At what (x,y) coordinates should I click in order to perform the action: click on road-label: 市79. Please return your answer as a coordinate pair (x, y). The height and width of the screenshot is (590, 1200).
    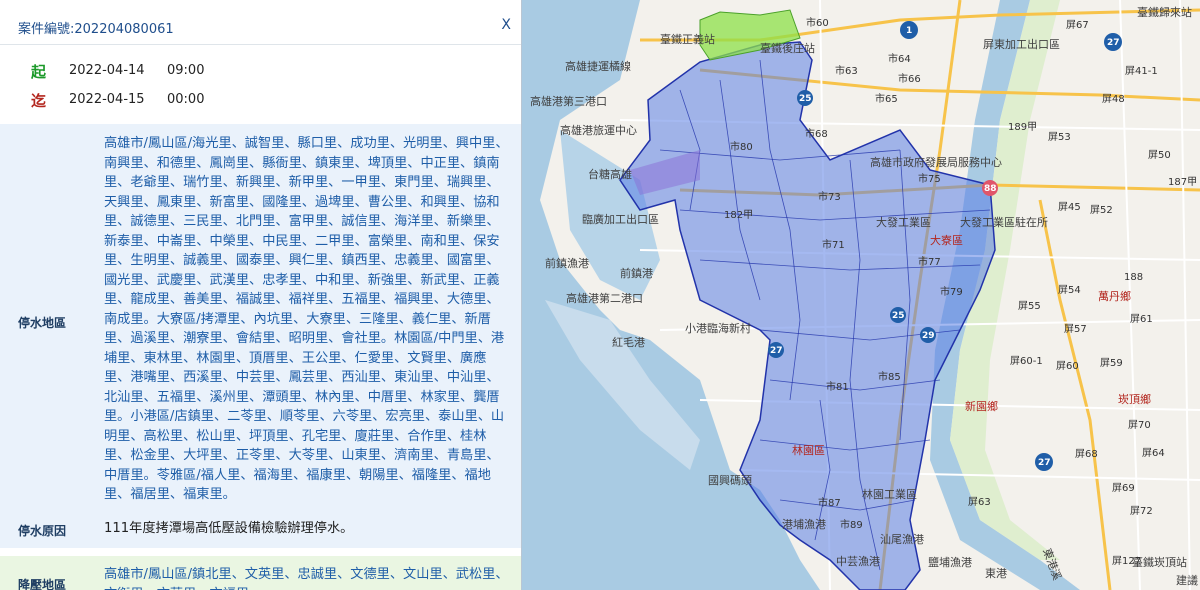
    Looking at the image, I should click on (951, 291).